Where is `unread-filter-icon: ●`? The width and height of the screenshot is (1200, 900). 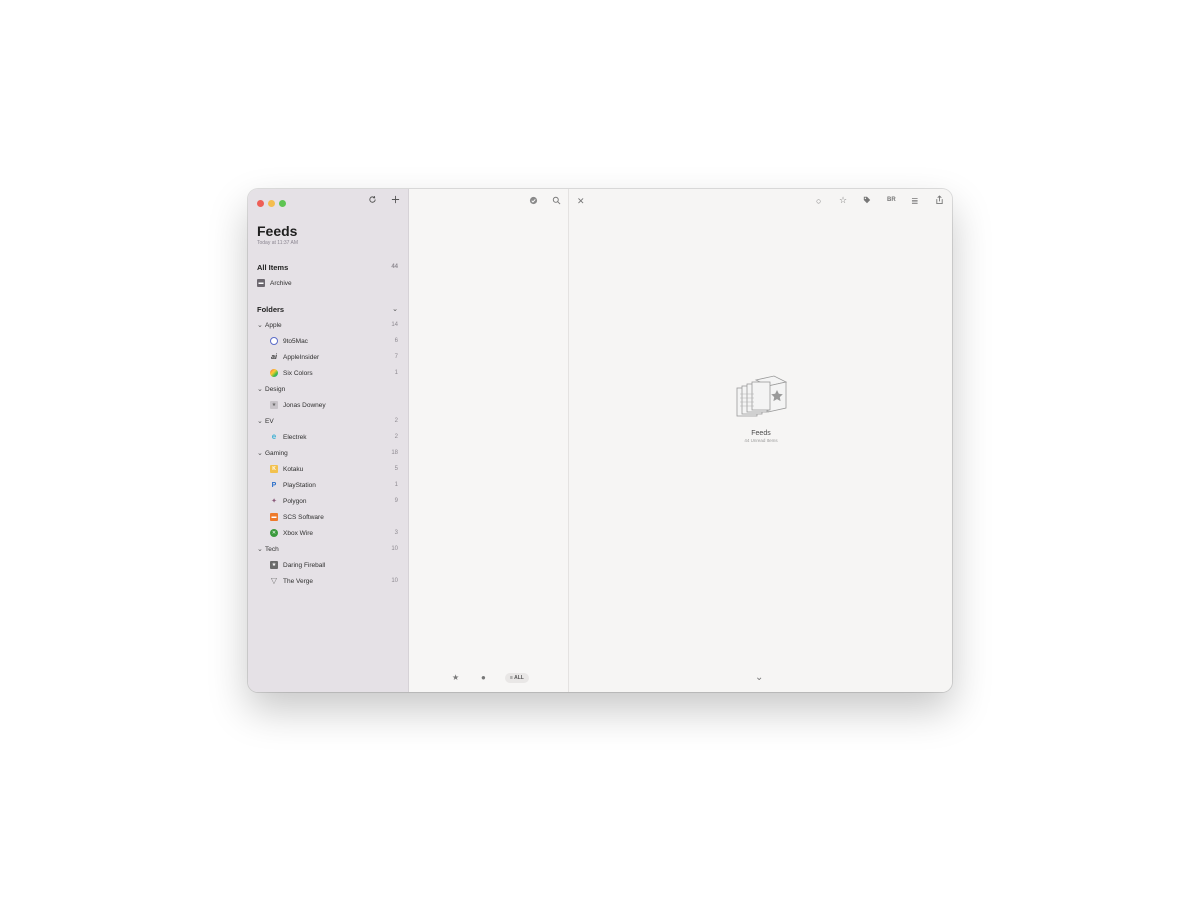
unread-filter-icon: ● is located at coordinates (483, 677).